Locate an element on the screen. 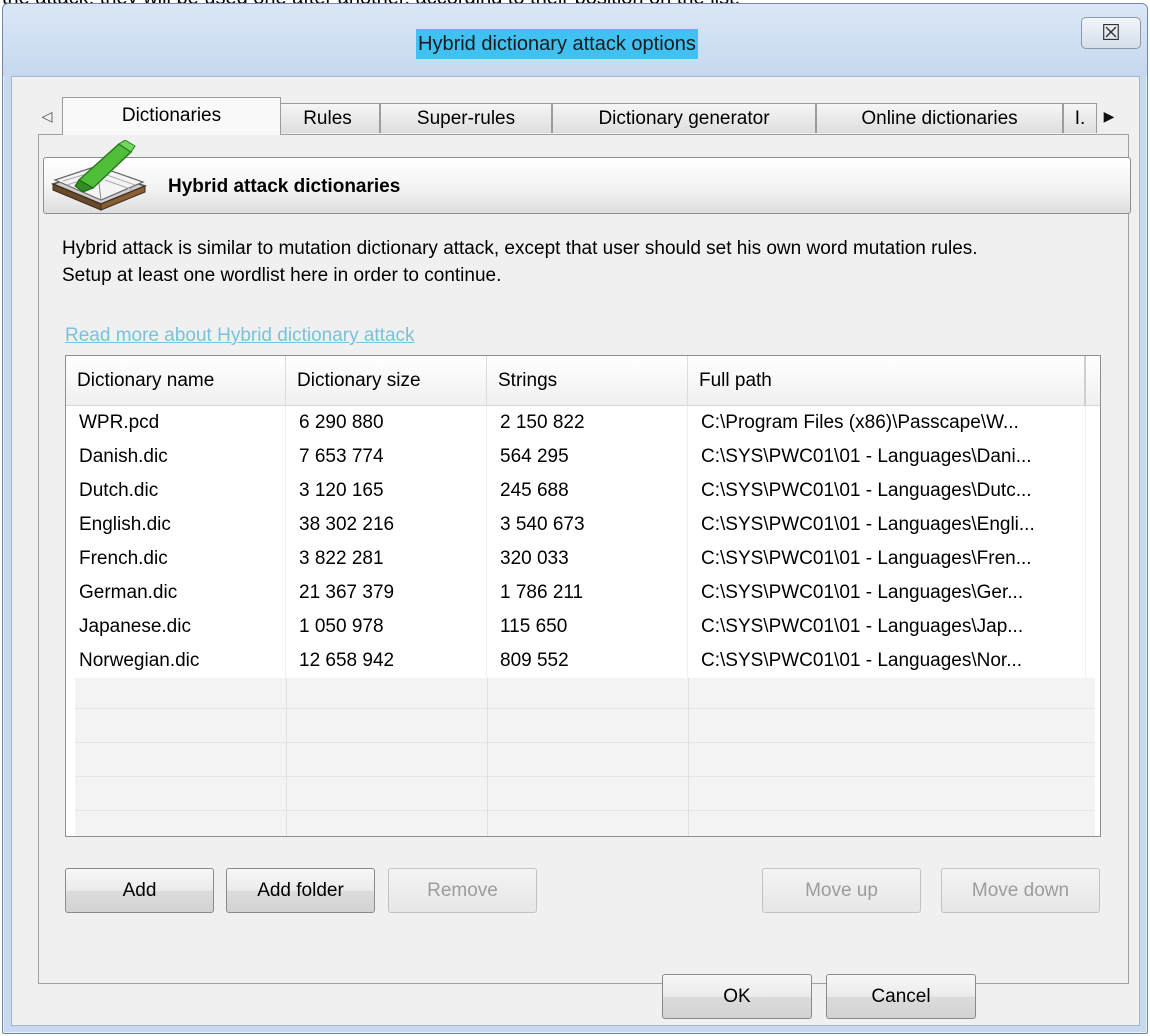  tab-super-rules: Super-rules is located at coordinates (466, 118).